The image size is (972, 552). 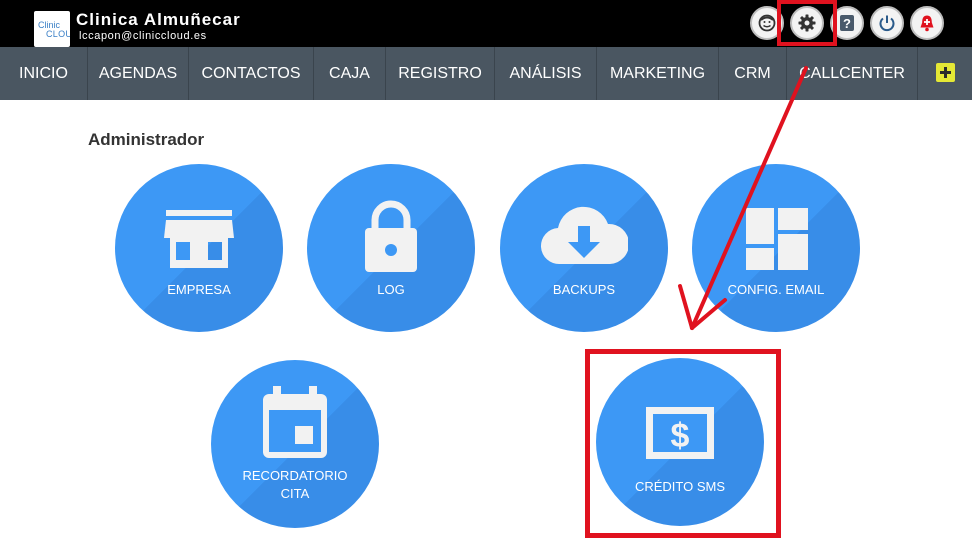 I want to click on arrow-head-left, so click(x=686, y=307).